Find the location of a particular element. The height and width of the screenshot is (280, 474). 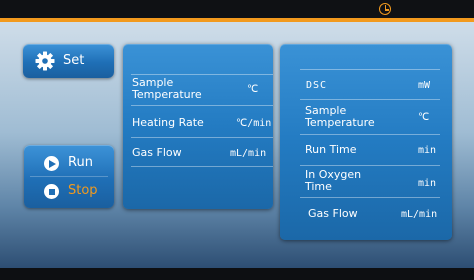

run-stop-group: Run Stop is located at coordinates (69, 176).